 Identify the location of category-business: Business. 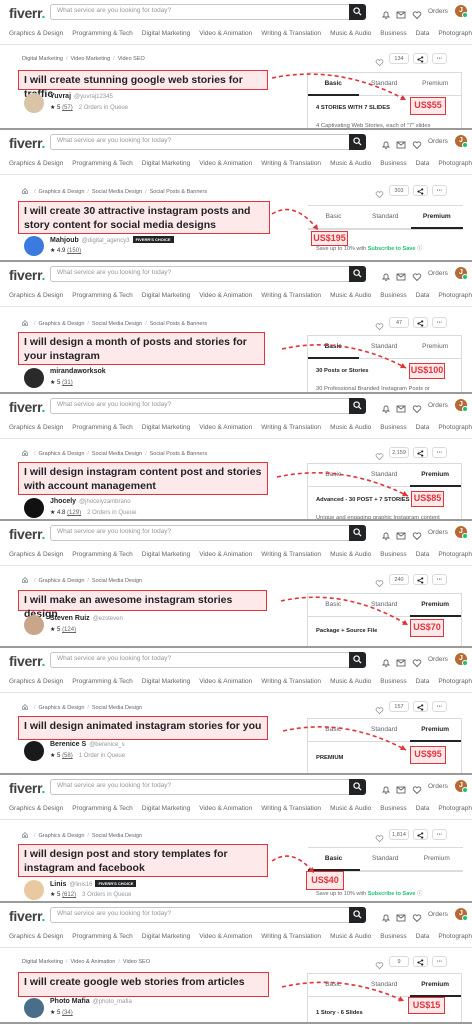
(393, 554).